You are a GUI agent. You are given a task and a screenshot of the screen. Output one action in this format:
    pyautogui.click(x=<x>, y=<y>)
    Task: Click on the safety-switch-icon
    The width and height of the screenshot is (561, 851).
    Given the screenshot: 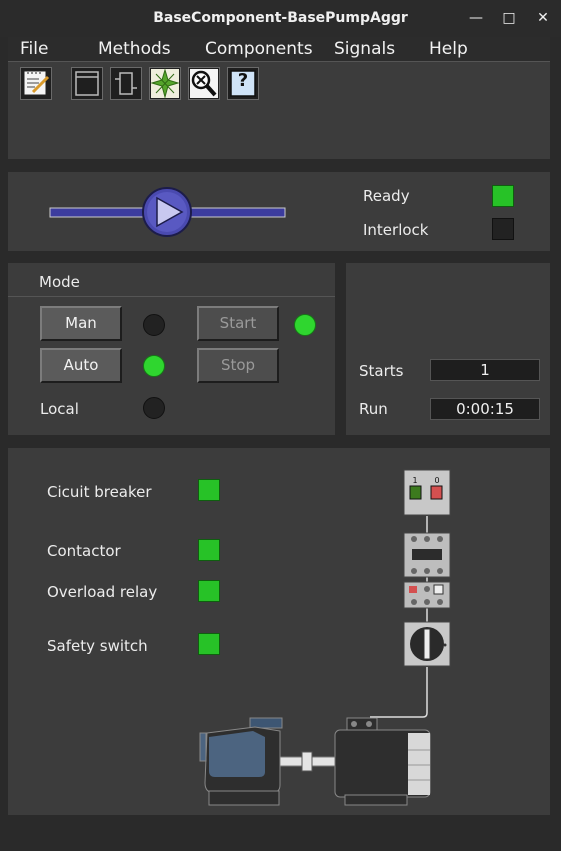 What is the action you would take?
    pyautogui.click(x=427, y=644)
    